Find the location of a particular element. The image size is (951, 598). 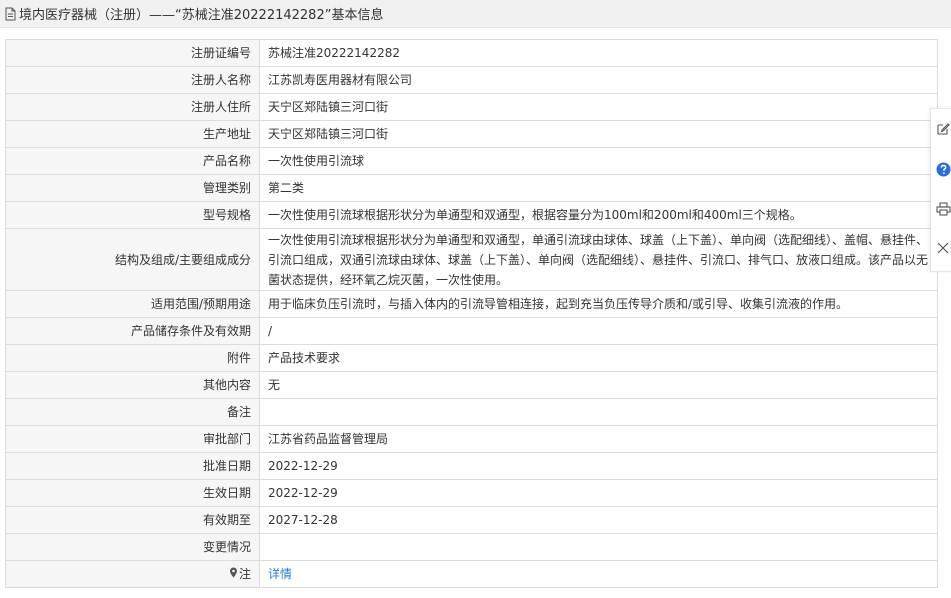

row-value: 2027-12-28 is located at coordinates (598, 520).